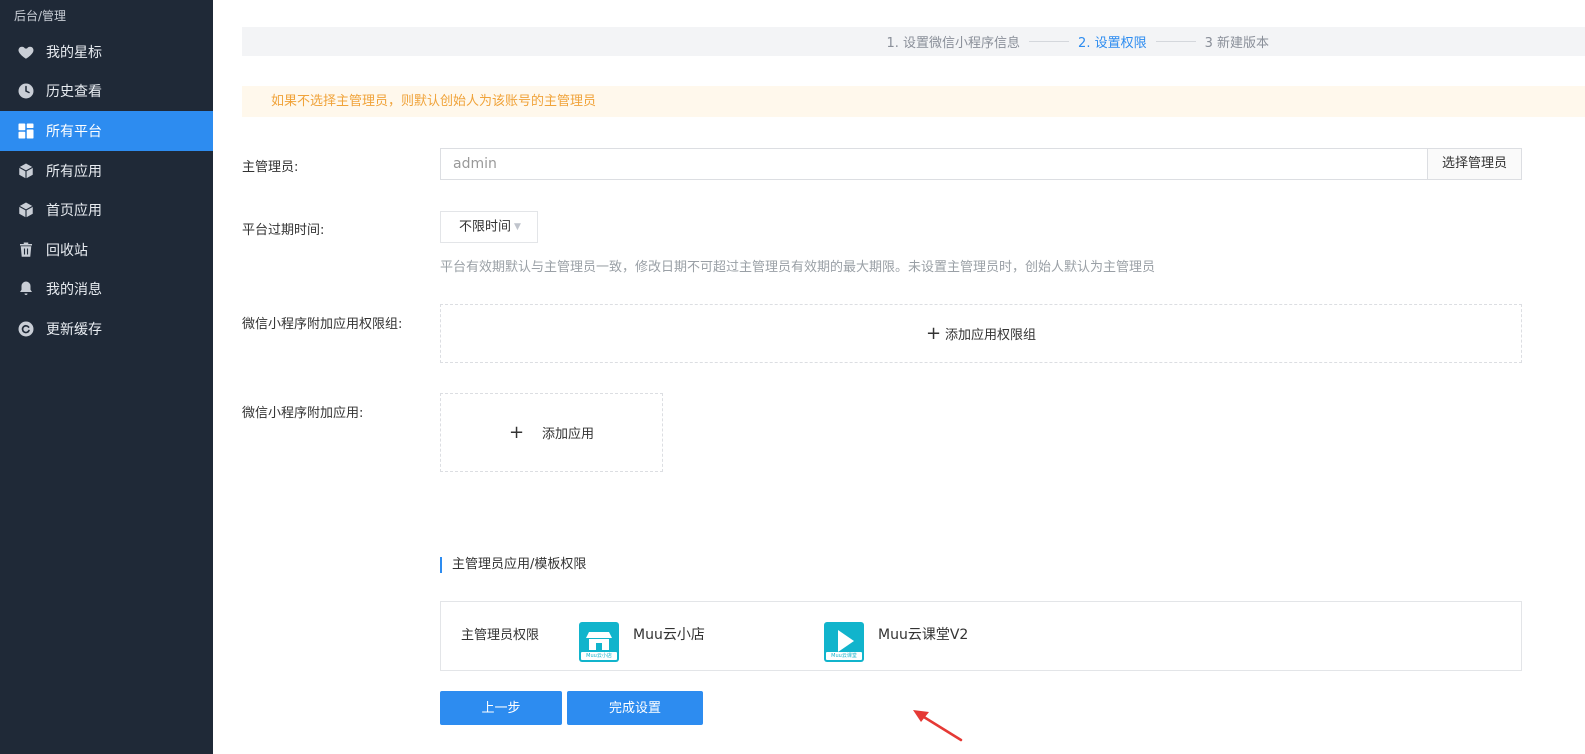  I want to click on sidebar-item-refresh-cache: 更新缓存, so click(106, 329).